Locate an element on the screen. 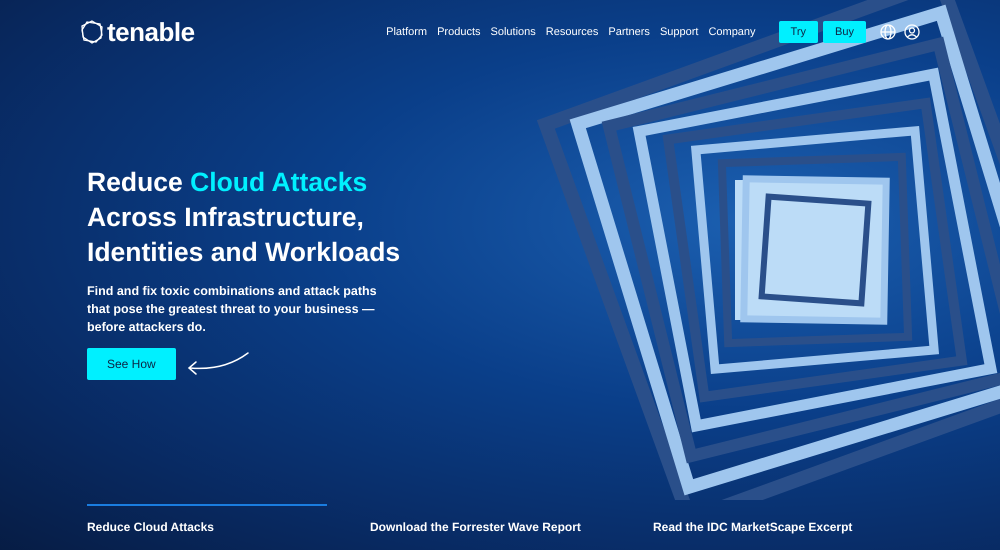 The width and height of the screenshot is (1000, 550). nav-link: Products is located at coordinates (459, 32).